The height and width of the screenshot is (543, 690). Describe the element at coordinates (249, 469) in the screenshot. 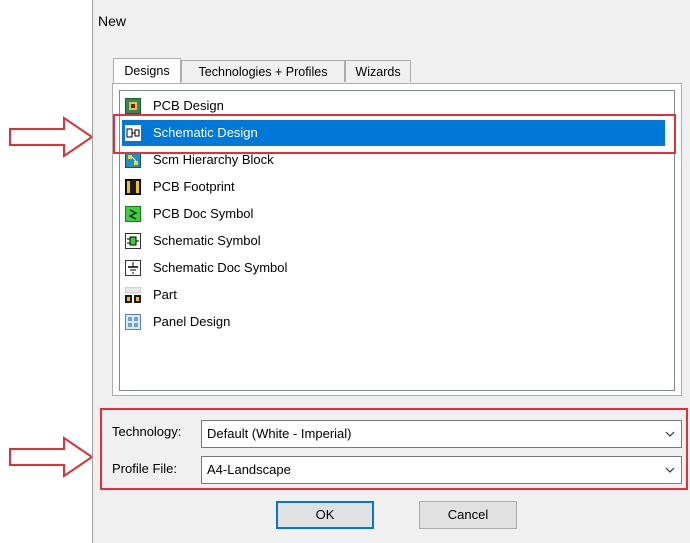

I see `profile-file-value: A4-Landscape` at that location.